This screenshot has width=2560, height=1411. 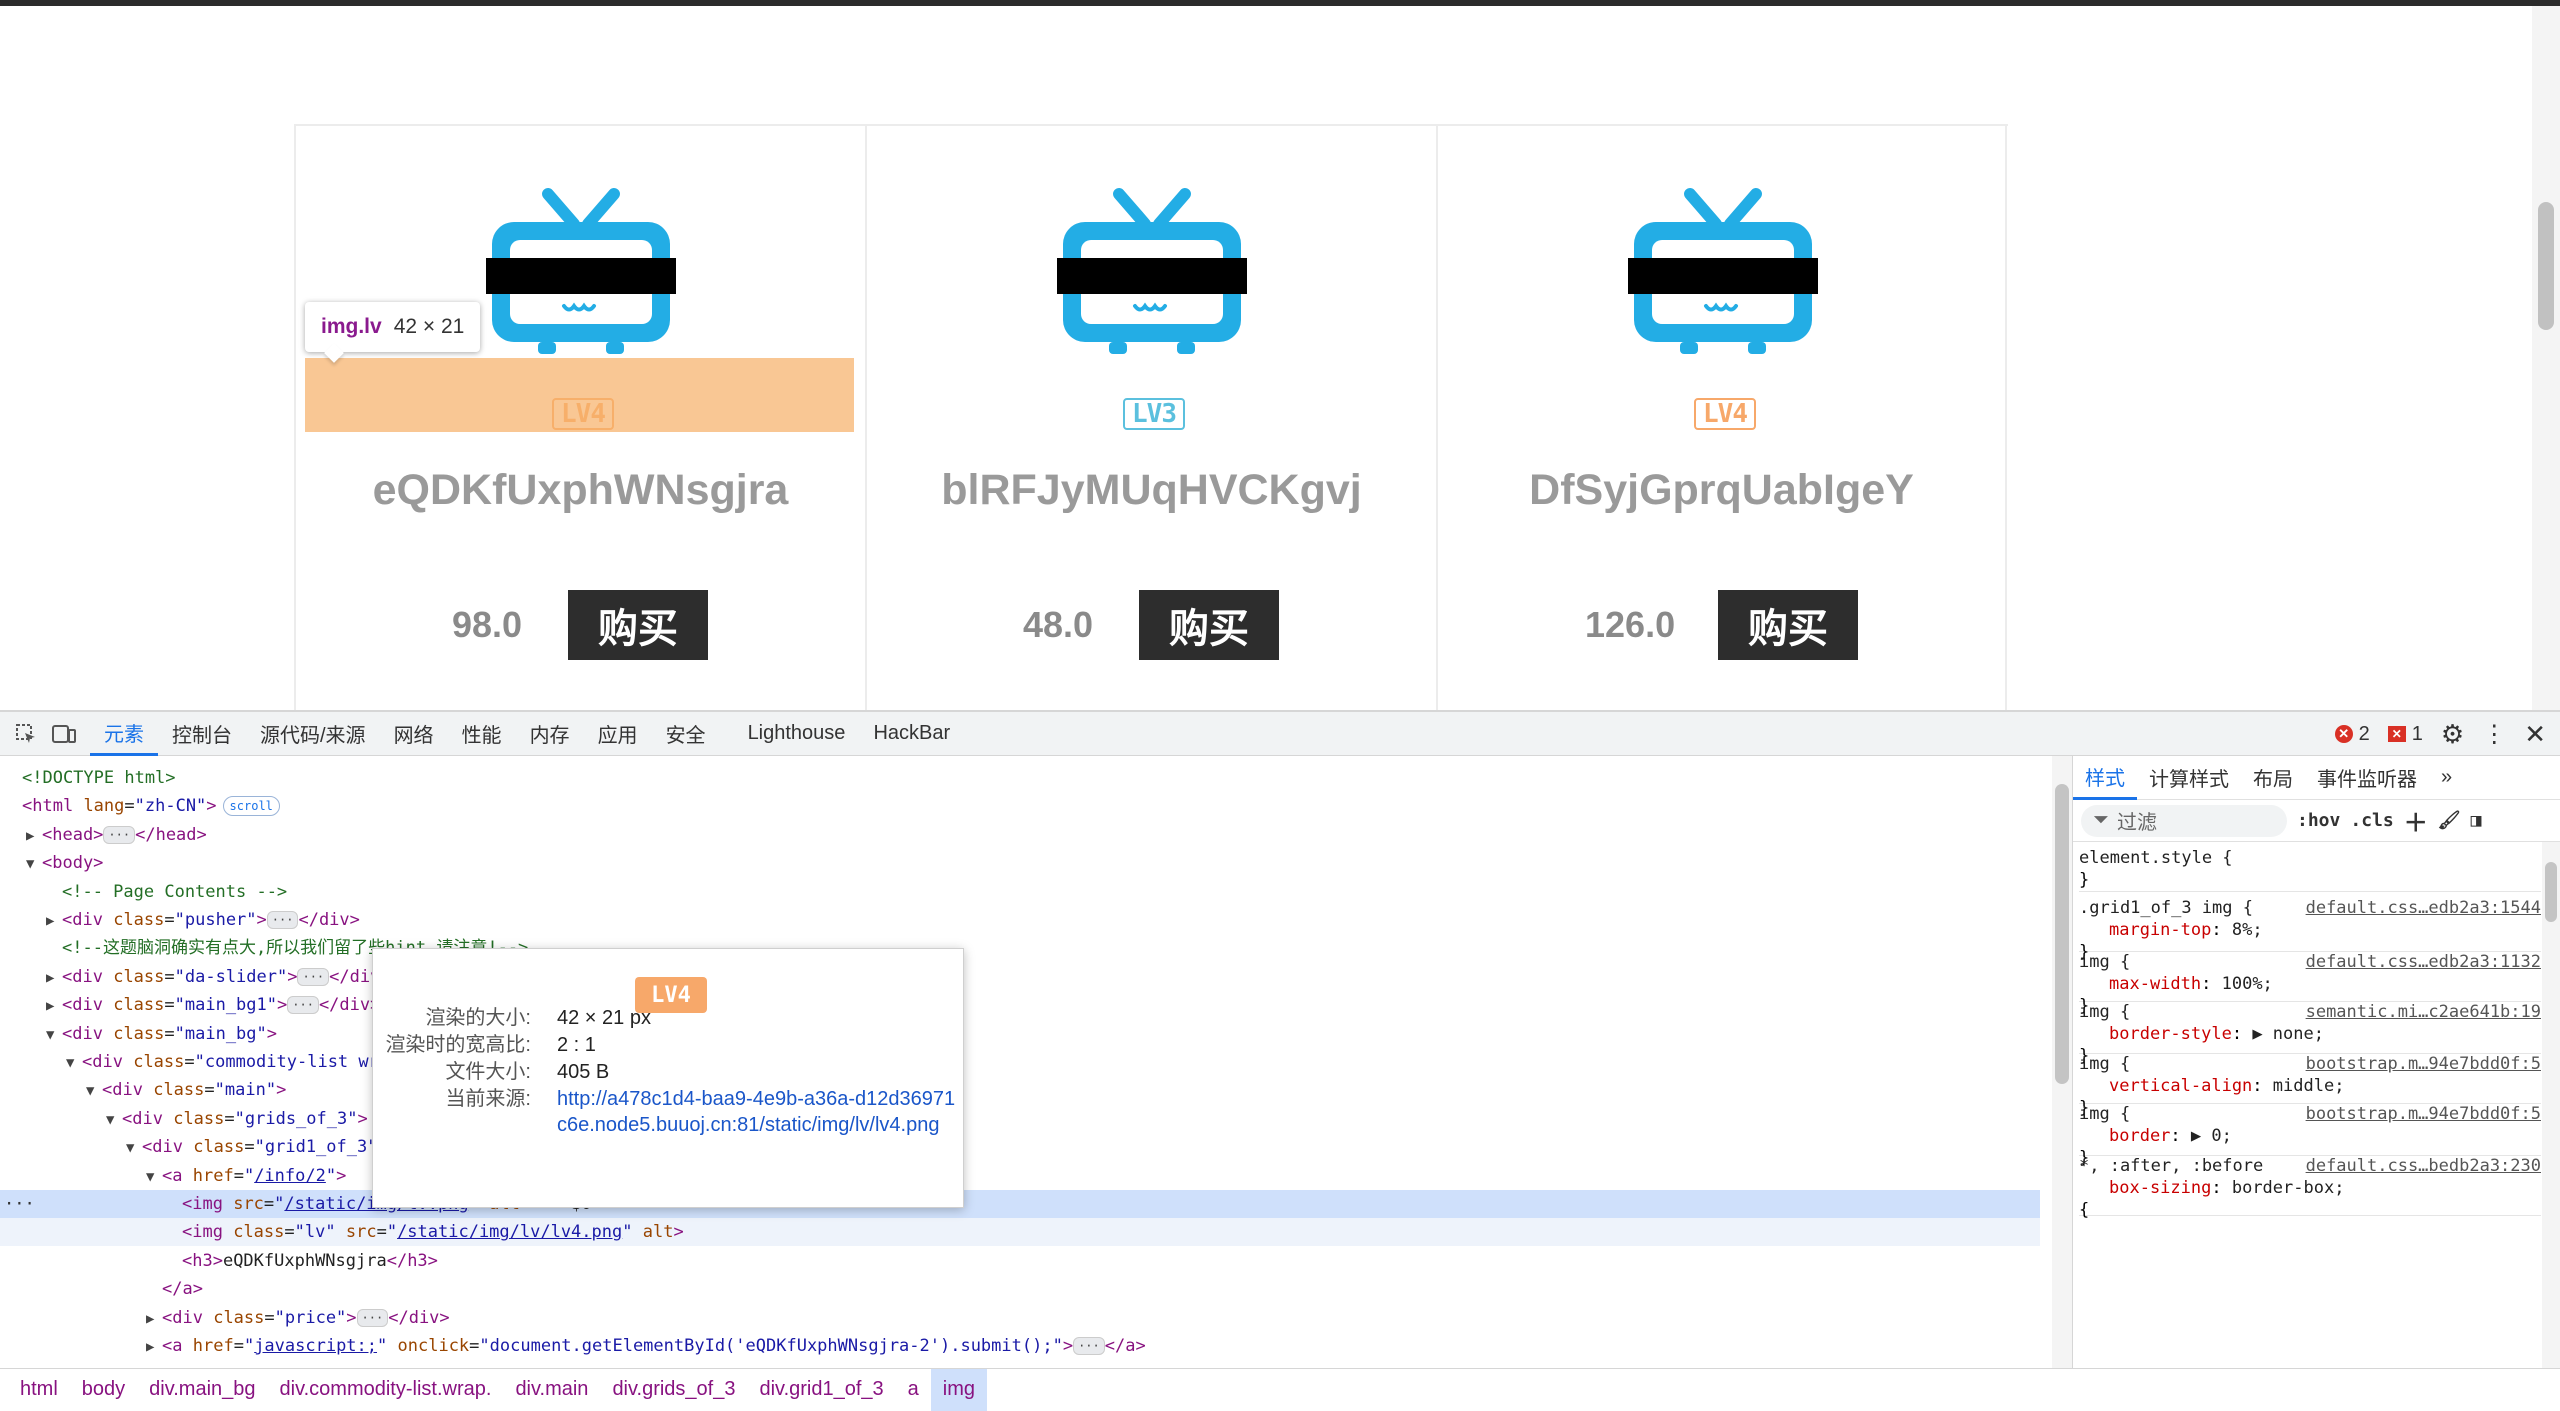 I want to click on styles-tab: 样式, so click(x=2105, y=778).